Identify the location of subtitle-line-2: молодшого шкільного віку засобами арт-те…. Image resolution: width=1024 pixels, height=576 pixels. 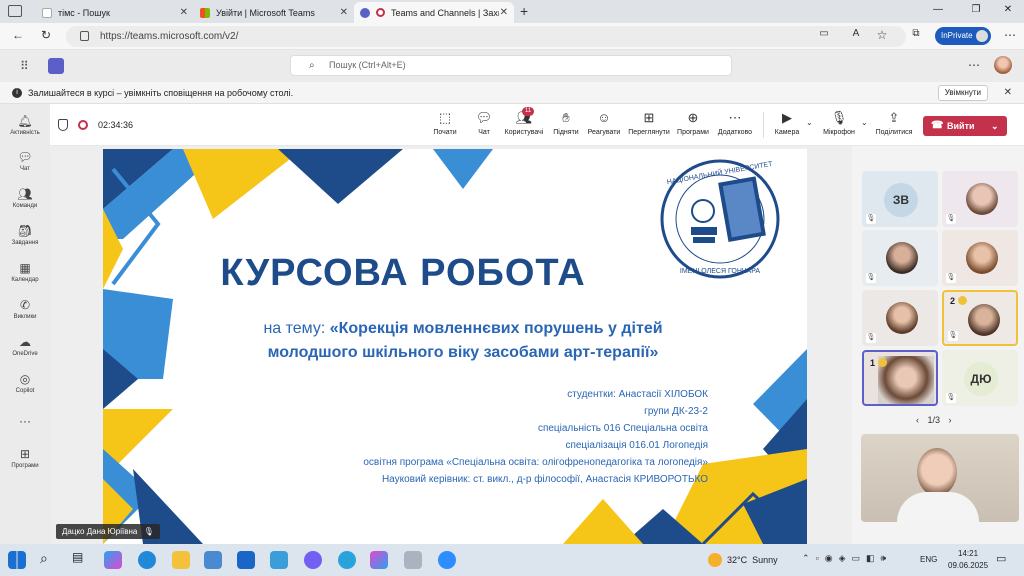
(463, 352).